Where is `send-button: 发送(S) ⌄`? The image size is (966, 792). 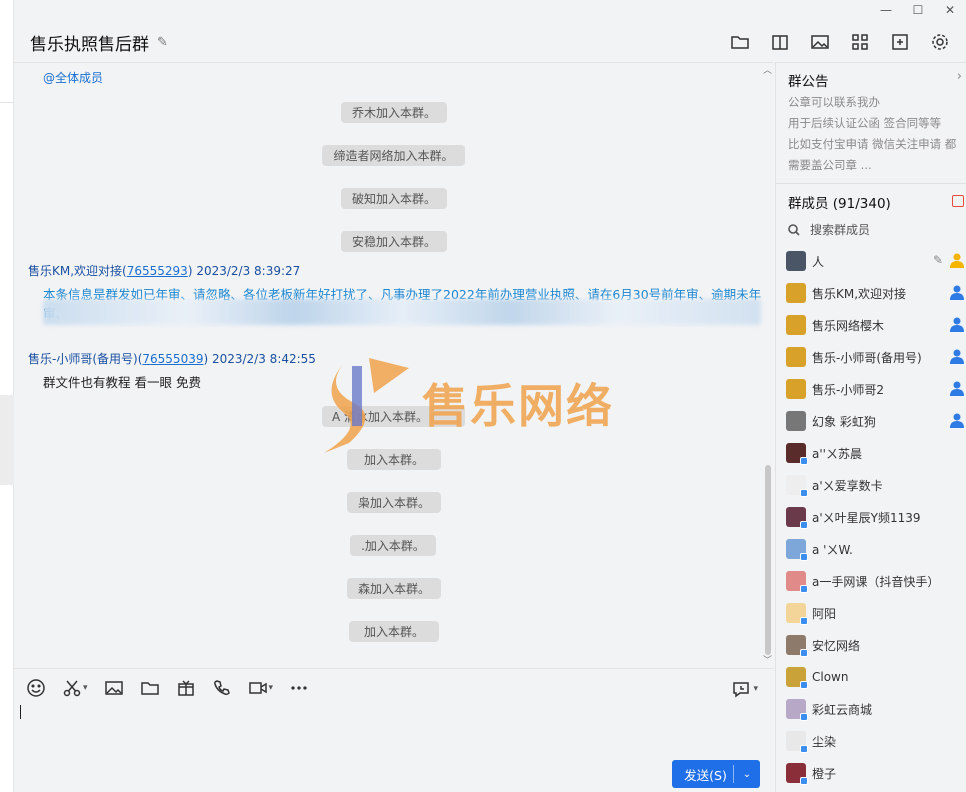
send-button: 发送(S) ⌄ is located at coordinates (716, 774).